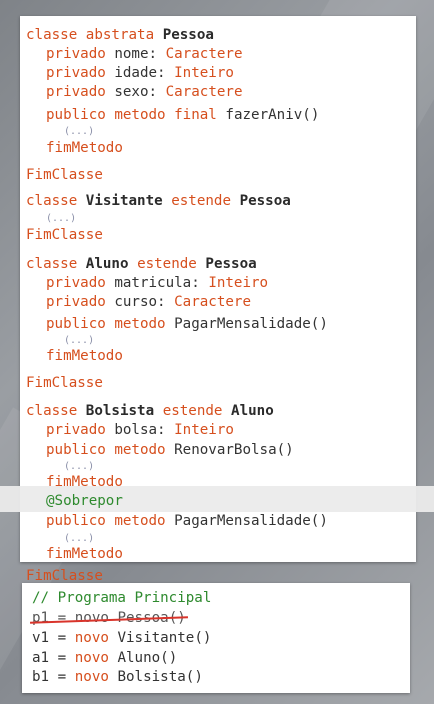 This screenshot has width=434, height=704. I want to click on instantiation-line-struck: p1 = novo Pessoa(), so click(109, 618).